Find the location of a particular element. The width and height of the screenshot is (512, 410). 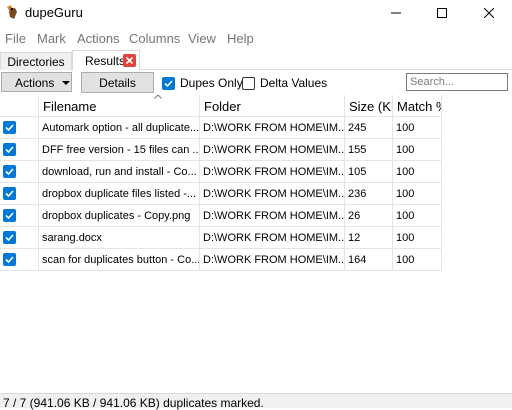

tab-close-button is located at coordinates (129, 60).